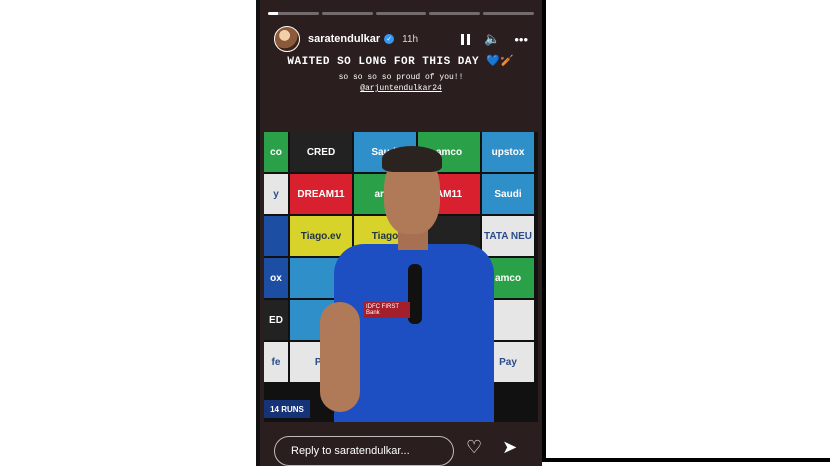 The height and width of the screenshot is (466, 830). Describe the element at coordinates (276, 362) in the screenshot. I see `sponsor-tile: fe` at that location.